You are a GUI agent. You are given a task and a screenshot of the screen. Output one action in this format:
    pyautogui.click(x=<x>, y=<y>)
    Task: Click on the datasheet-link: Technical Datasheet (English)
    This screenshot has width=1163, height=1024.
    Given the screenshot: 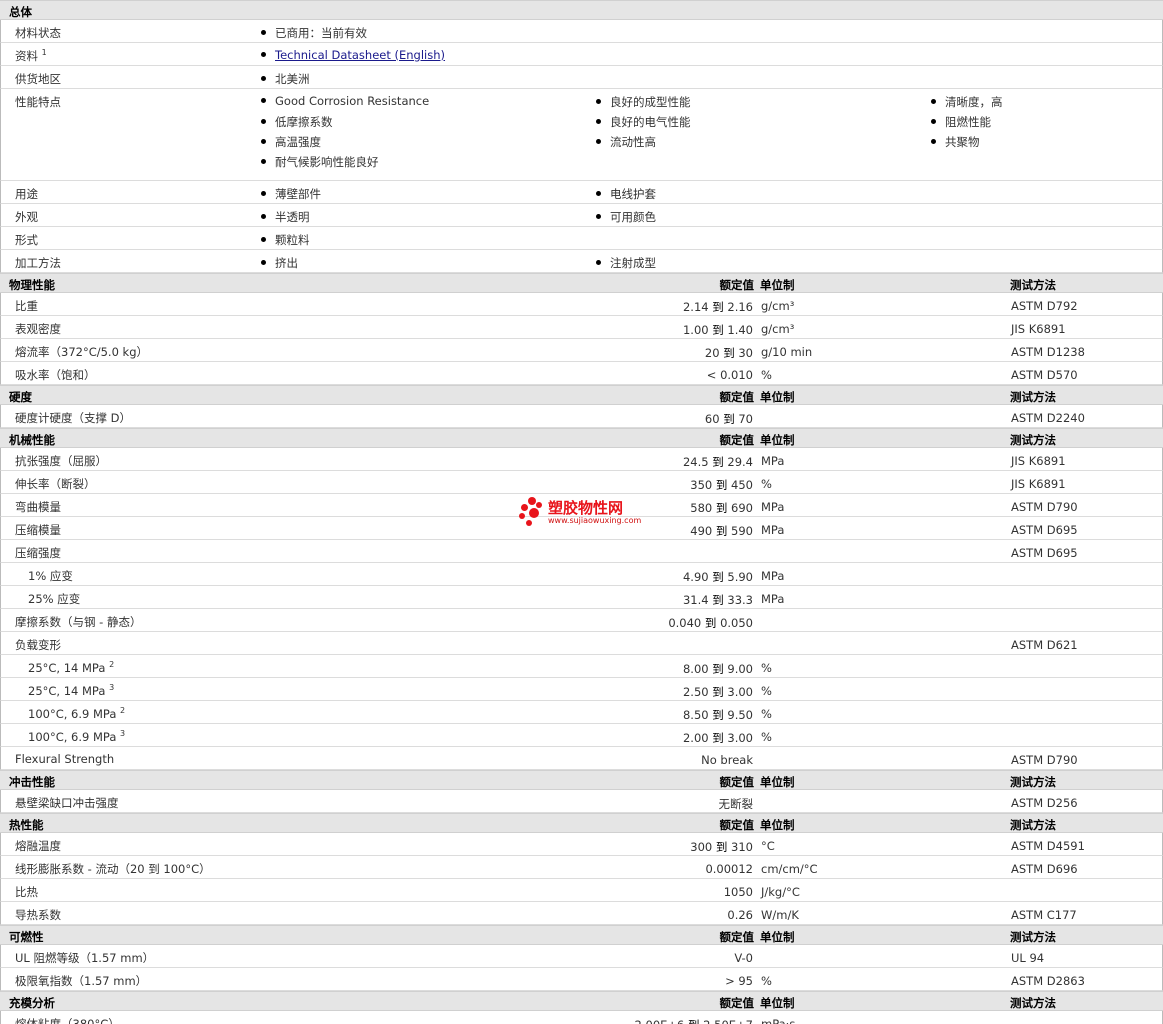 What is the action you would take?
    pyautogui.click(x=360, y=55)
    